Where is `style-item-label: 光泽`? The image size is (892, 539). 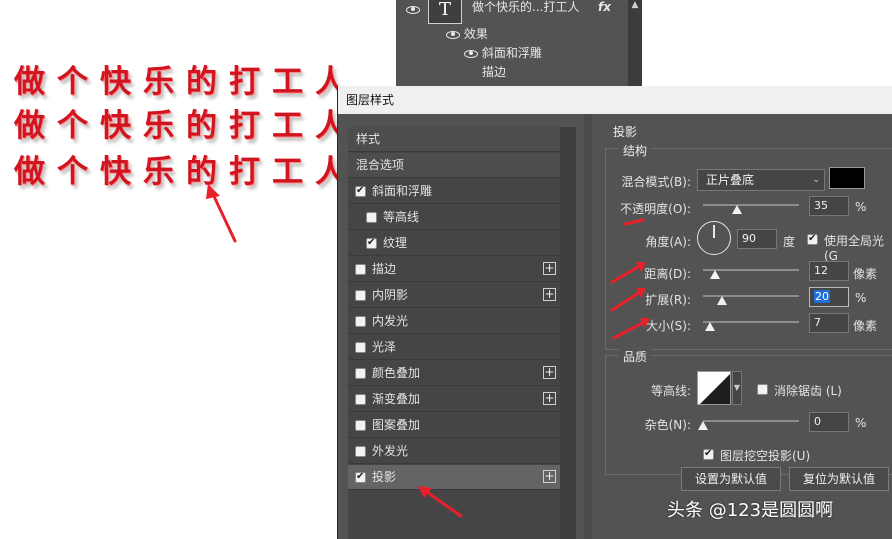 style-item-label: 光泽 is located at coordinates (384, 347).